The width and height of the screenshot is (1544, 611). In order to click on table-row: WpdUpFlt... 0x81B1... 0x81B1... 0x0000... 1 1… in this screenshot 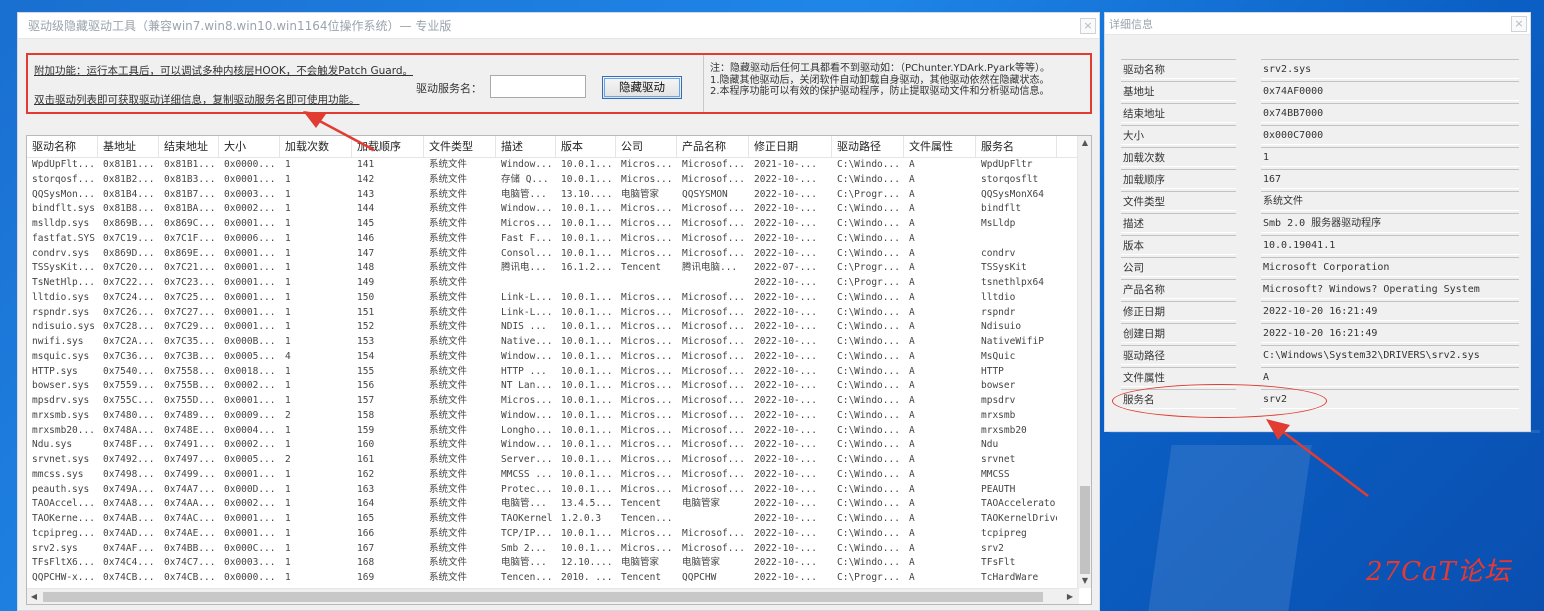, I will do `click(553, 165)`.